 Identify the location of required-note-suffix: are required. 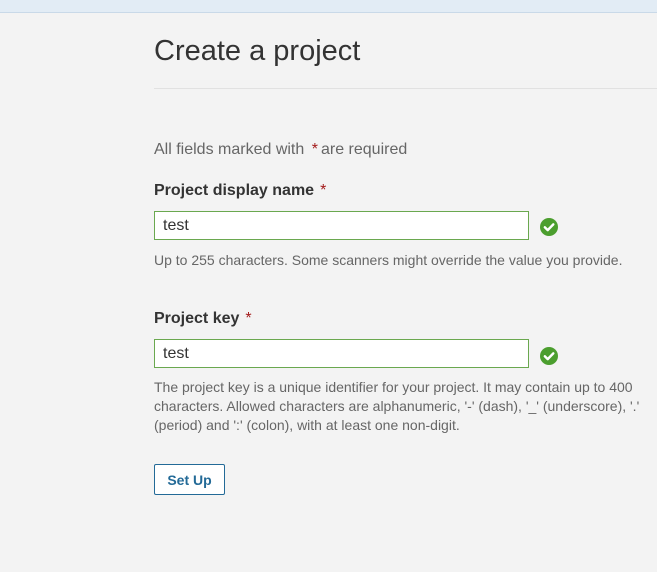
(364, 149).